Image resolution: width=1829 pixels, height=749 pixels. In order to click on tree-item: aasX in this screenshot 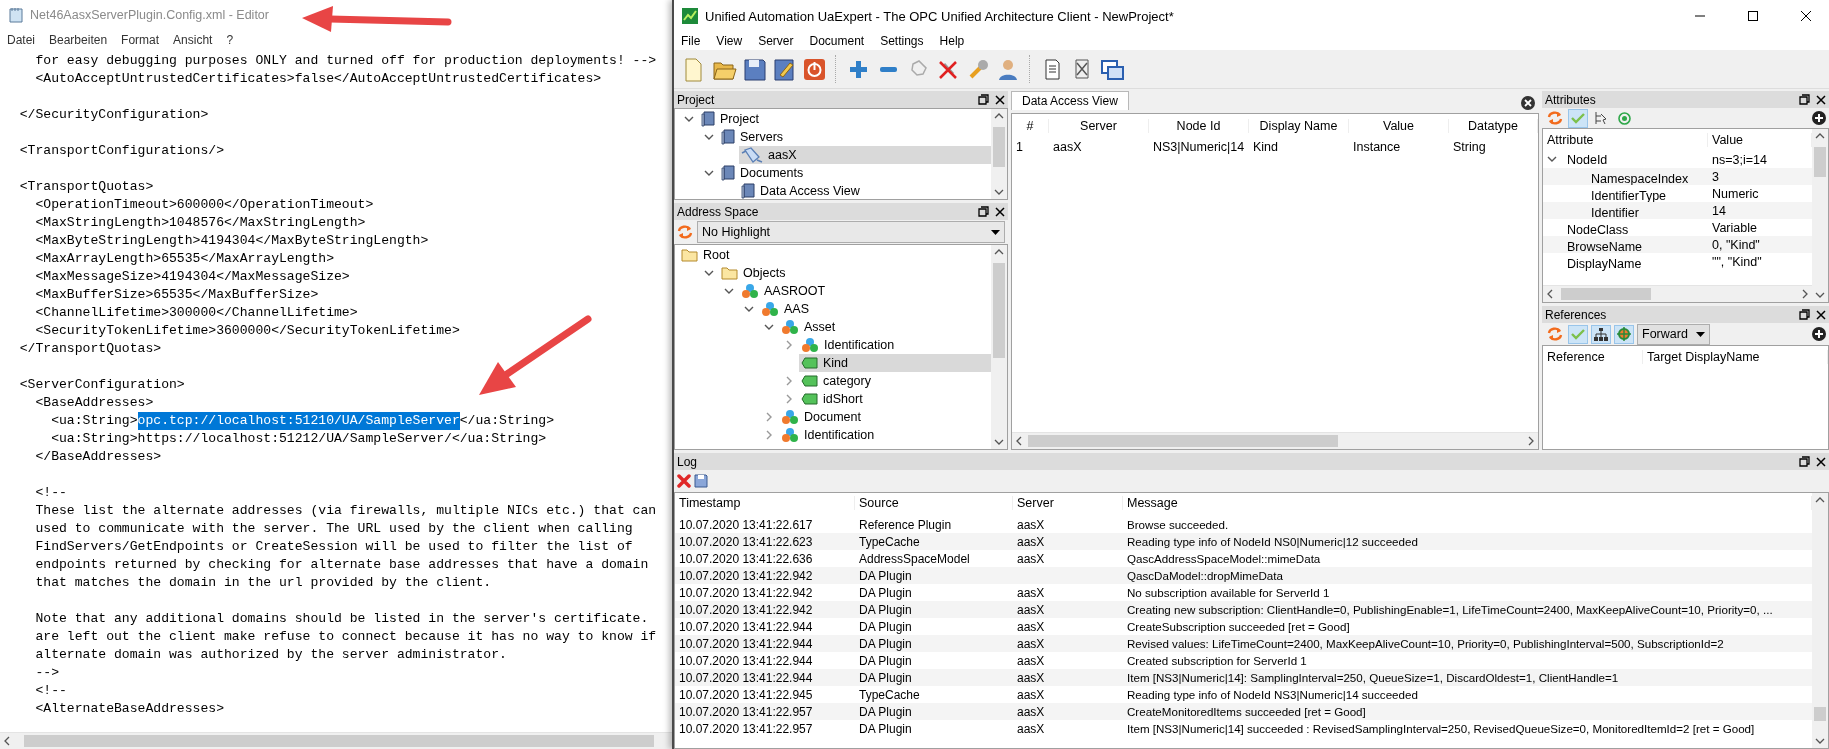, I will do `click(865, 155)`.